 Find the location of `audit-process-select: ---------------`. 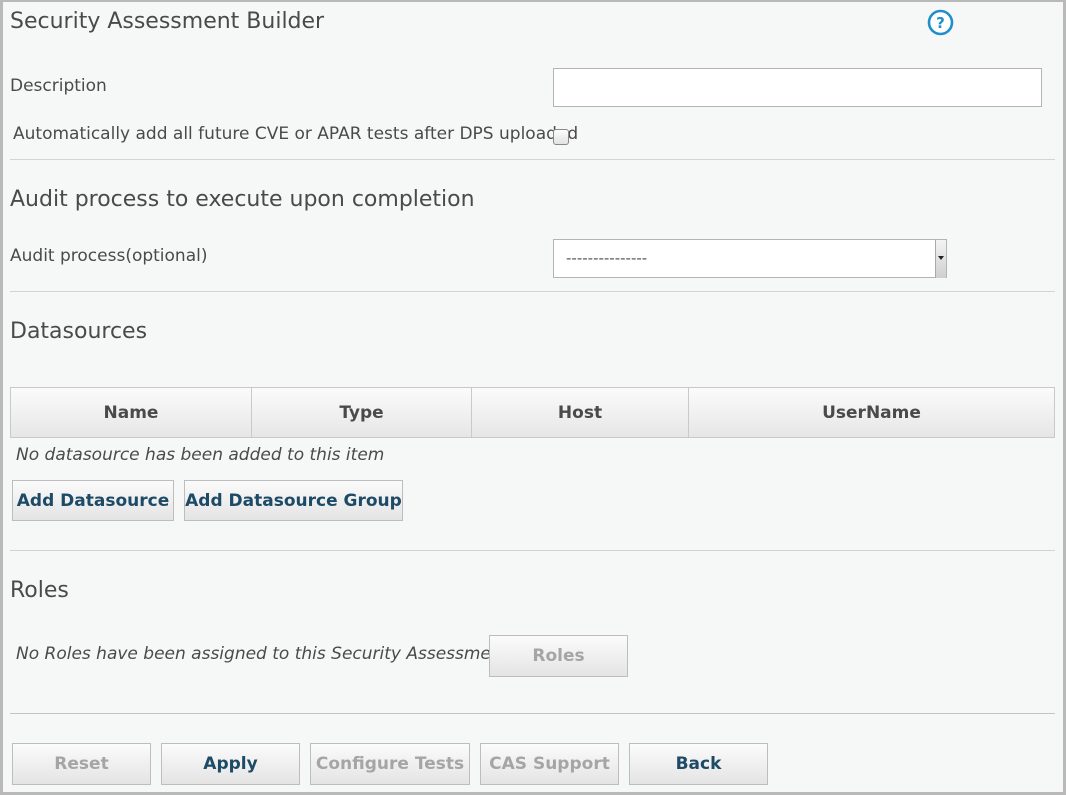

audit-process-select: --------------- is located at coordinates (750, 258).